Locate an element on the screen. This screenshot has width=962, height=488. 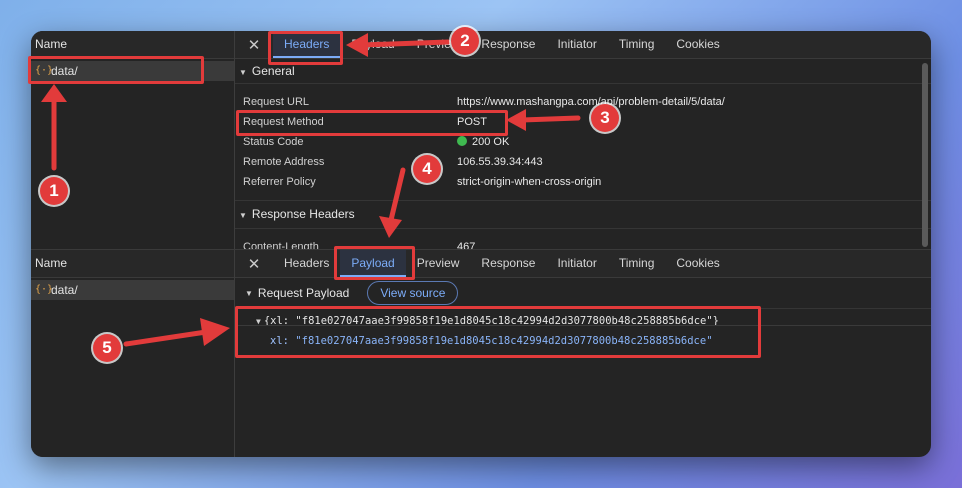
arrow-3-head is located at coordinates (516, 120).